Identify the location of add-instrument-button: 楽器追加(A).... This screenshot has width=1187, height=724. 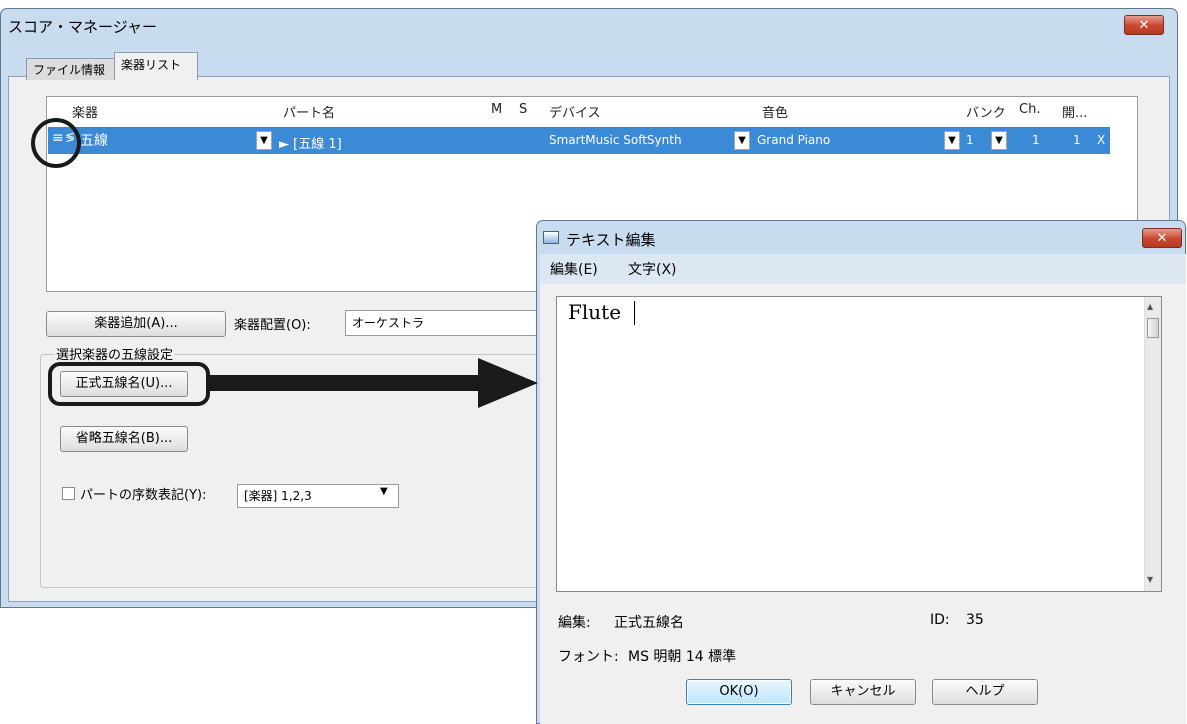
(136, 324).